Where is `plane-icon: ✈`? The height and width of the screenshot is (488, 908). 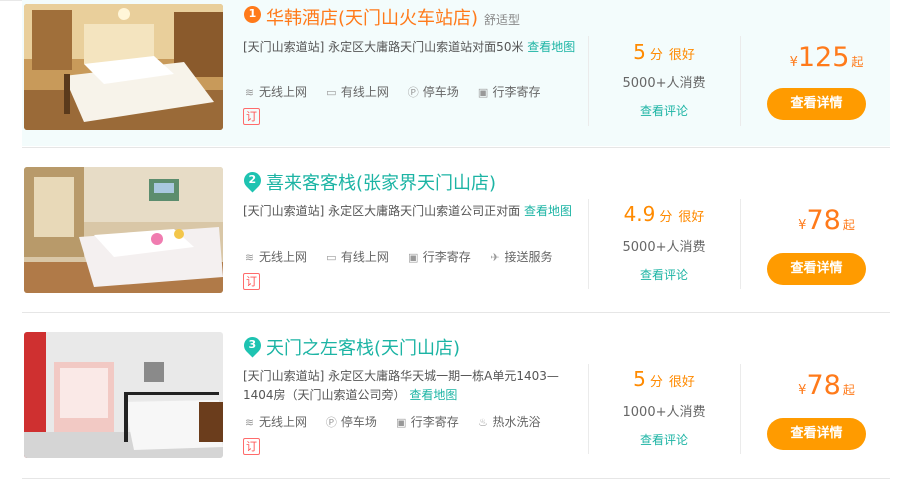
plane-icon: ✈ is located at coordinates (495, 257).